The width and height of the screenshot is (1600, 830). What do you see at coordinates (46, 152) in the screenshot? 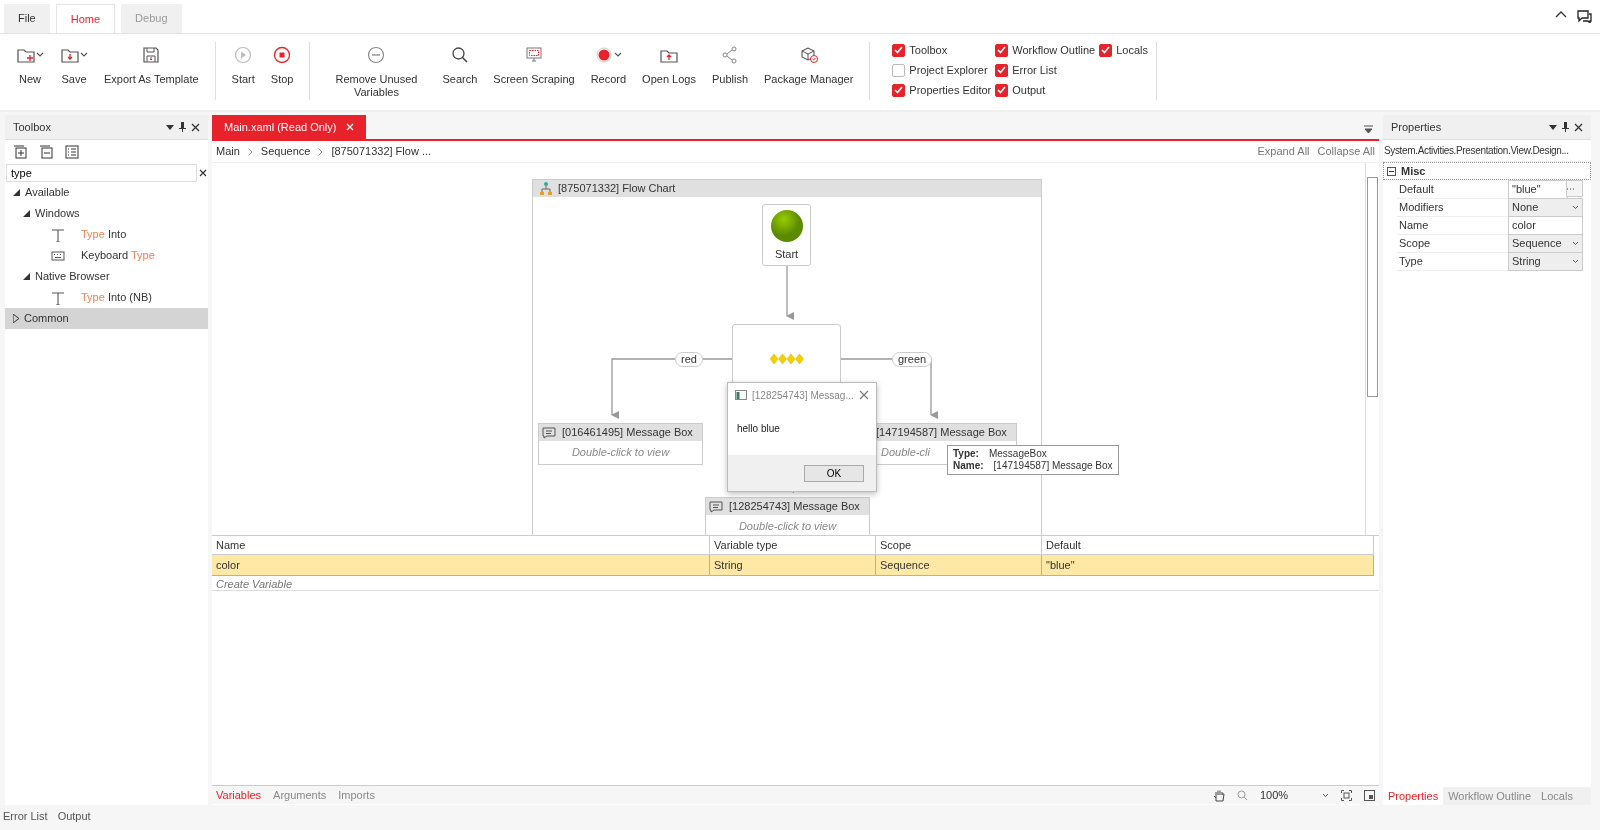
I see `collapse-all-icon` at bounding box center [46, 152].